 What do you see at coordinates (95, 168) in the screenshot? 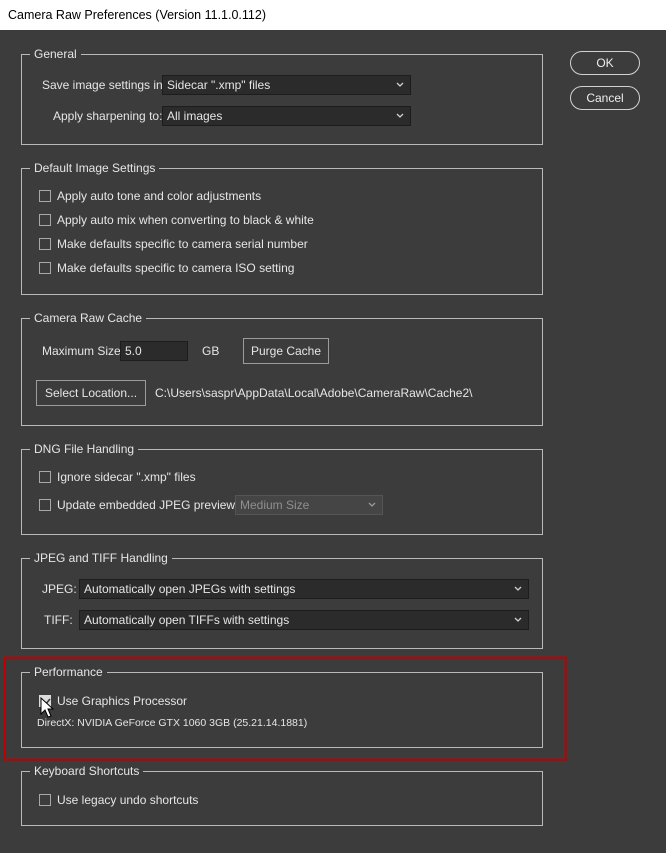
I see `default-settings-legend: Default Image Settings` at bounding box center [95, 168].